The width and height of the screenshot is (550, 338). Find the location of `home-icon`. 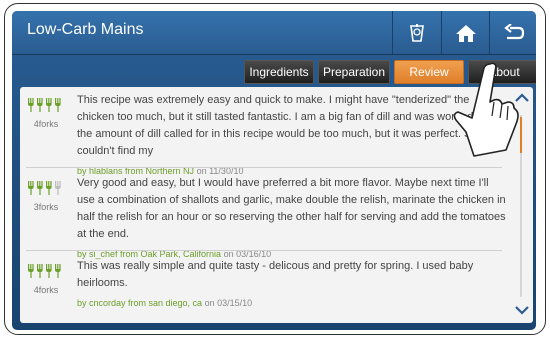

home-icon is located at coordinates (466, 33).